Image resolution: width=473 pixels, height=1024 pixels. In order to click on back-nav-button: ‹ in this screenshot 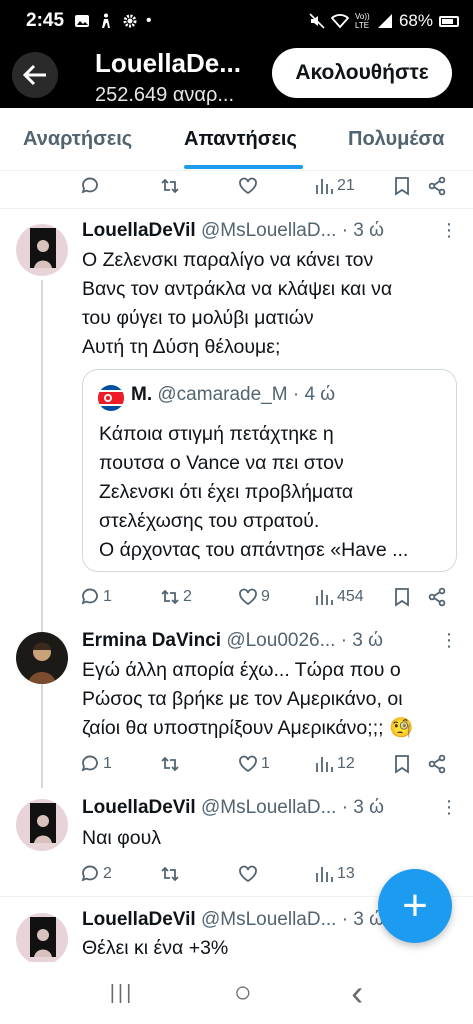, I will do `click(357, 993)`.